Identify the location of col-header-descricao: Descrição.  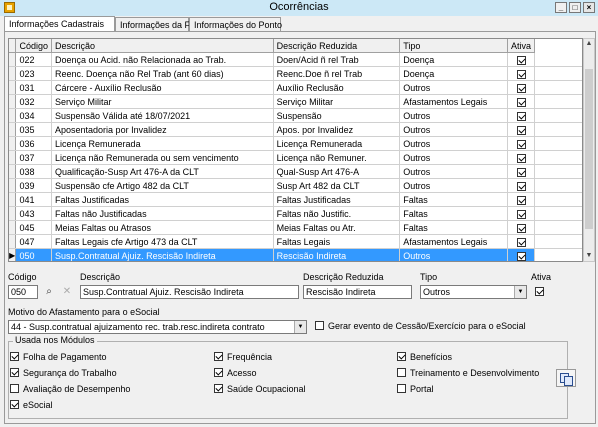
(162, 46).